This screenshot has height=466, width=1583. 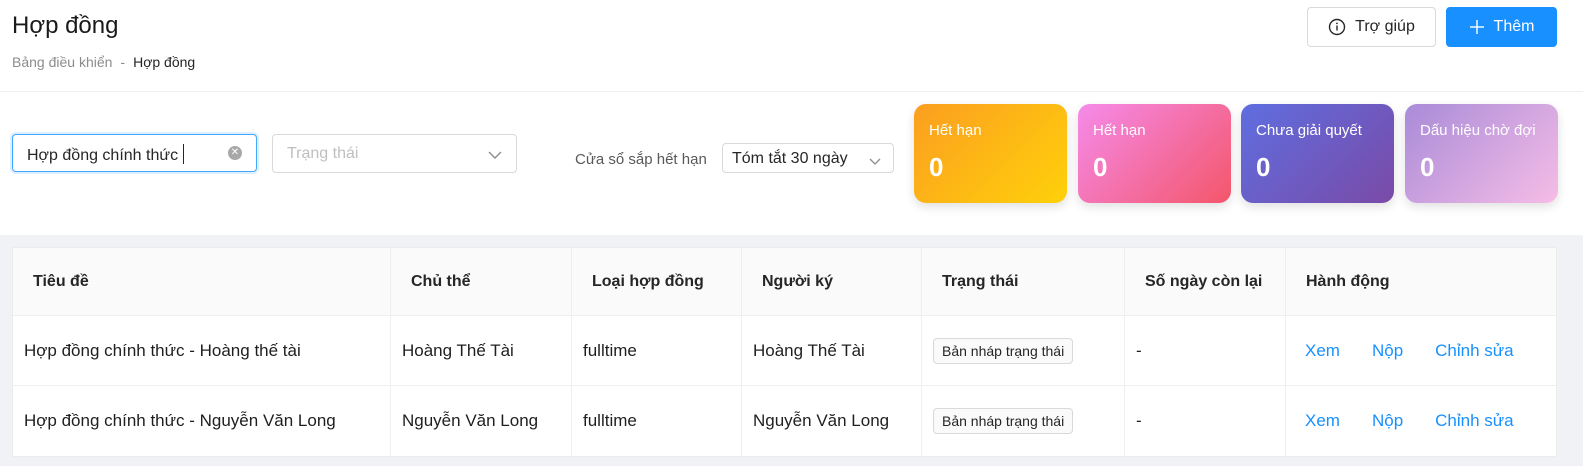 I want to click on stat-card-pending: Chưa giải quyết 0, so click(x=1317, y=153).